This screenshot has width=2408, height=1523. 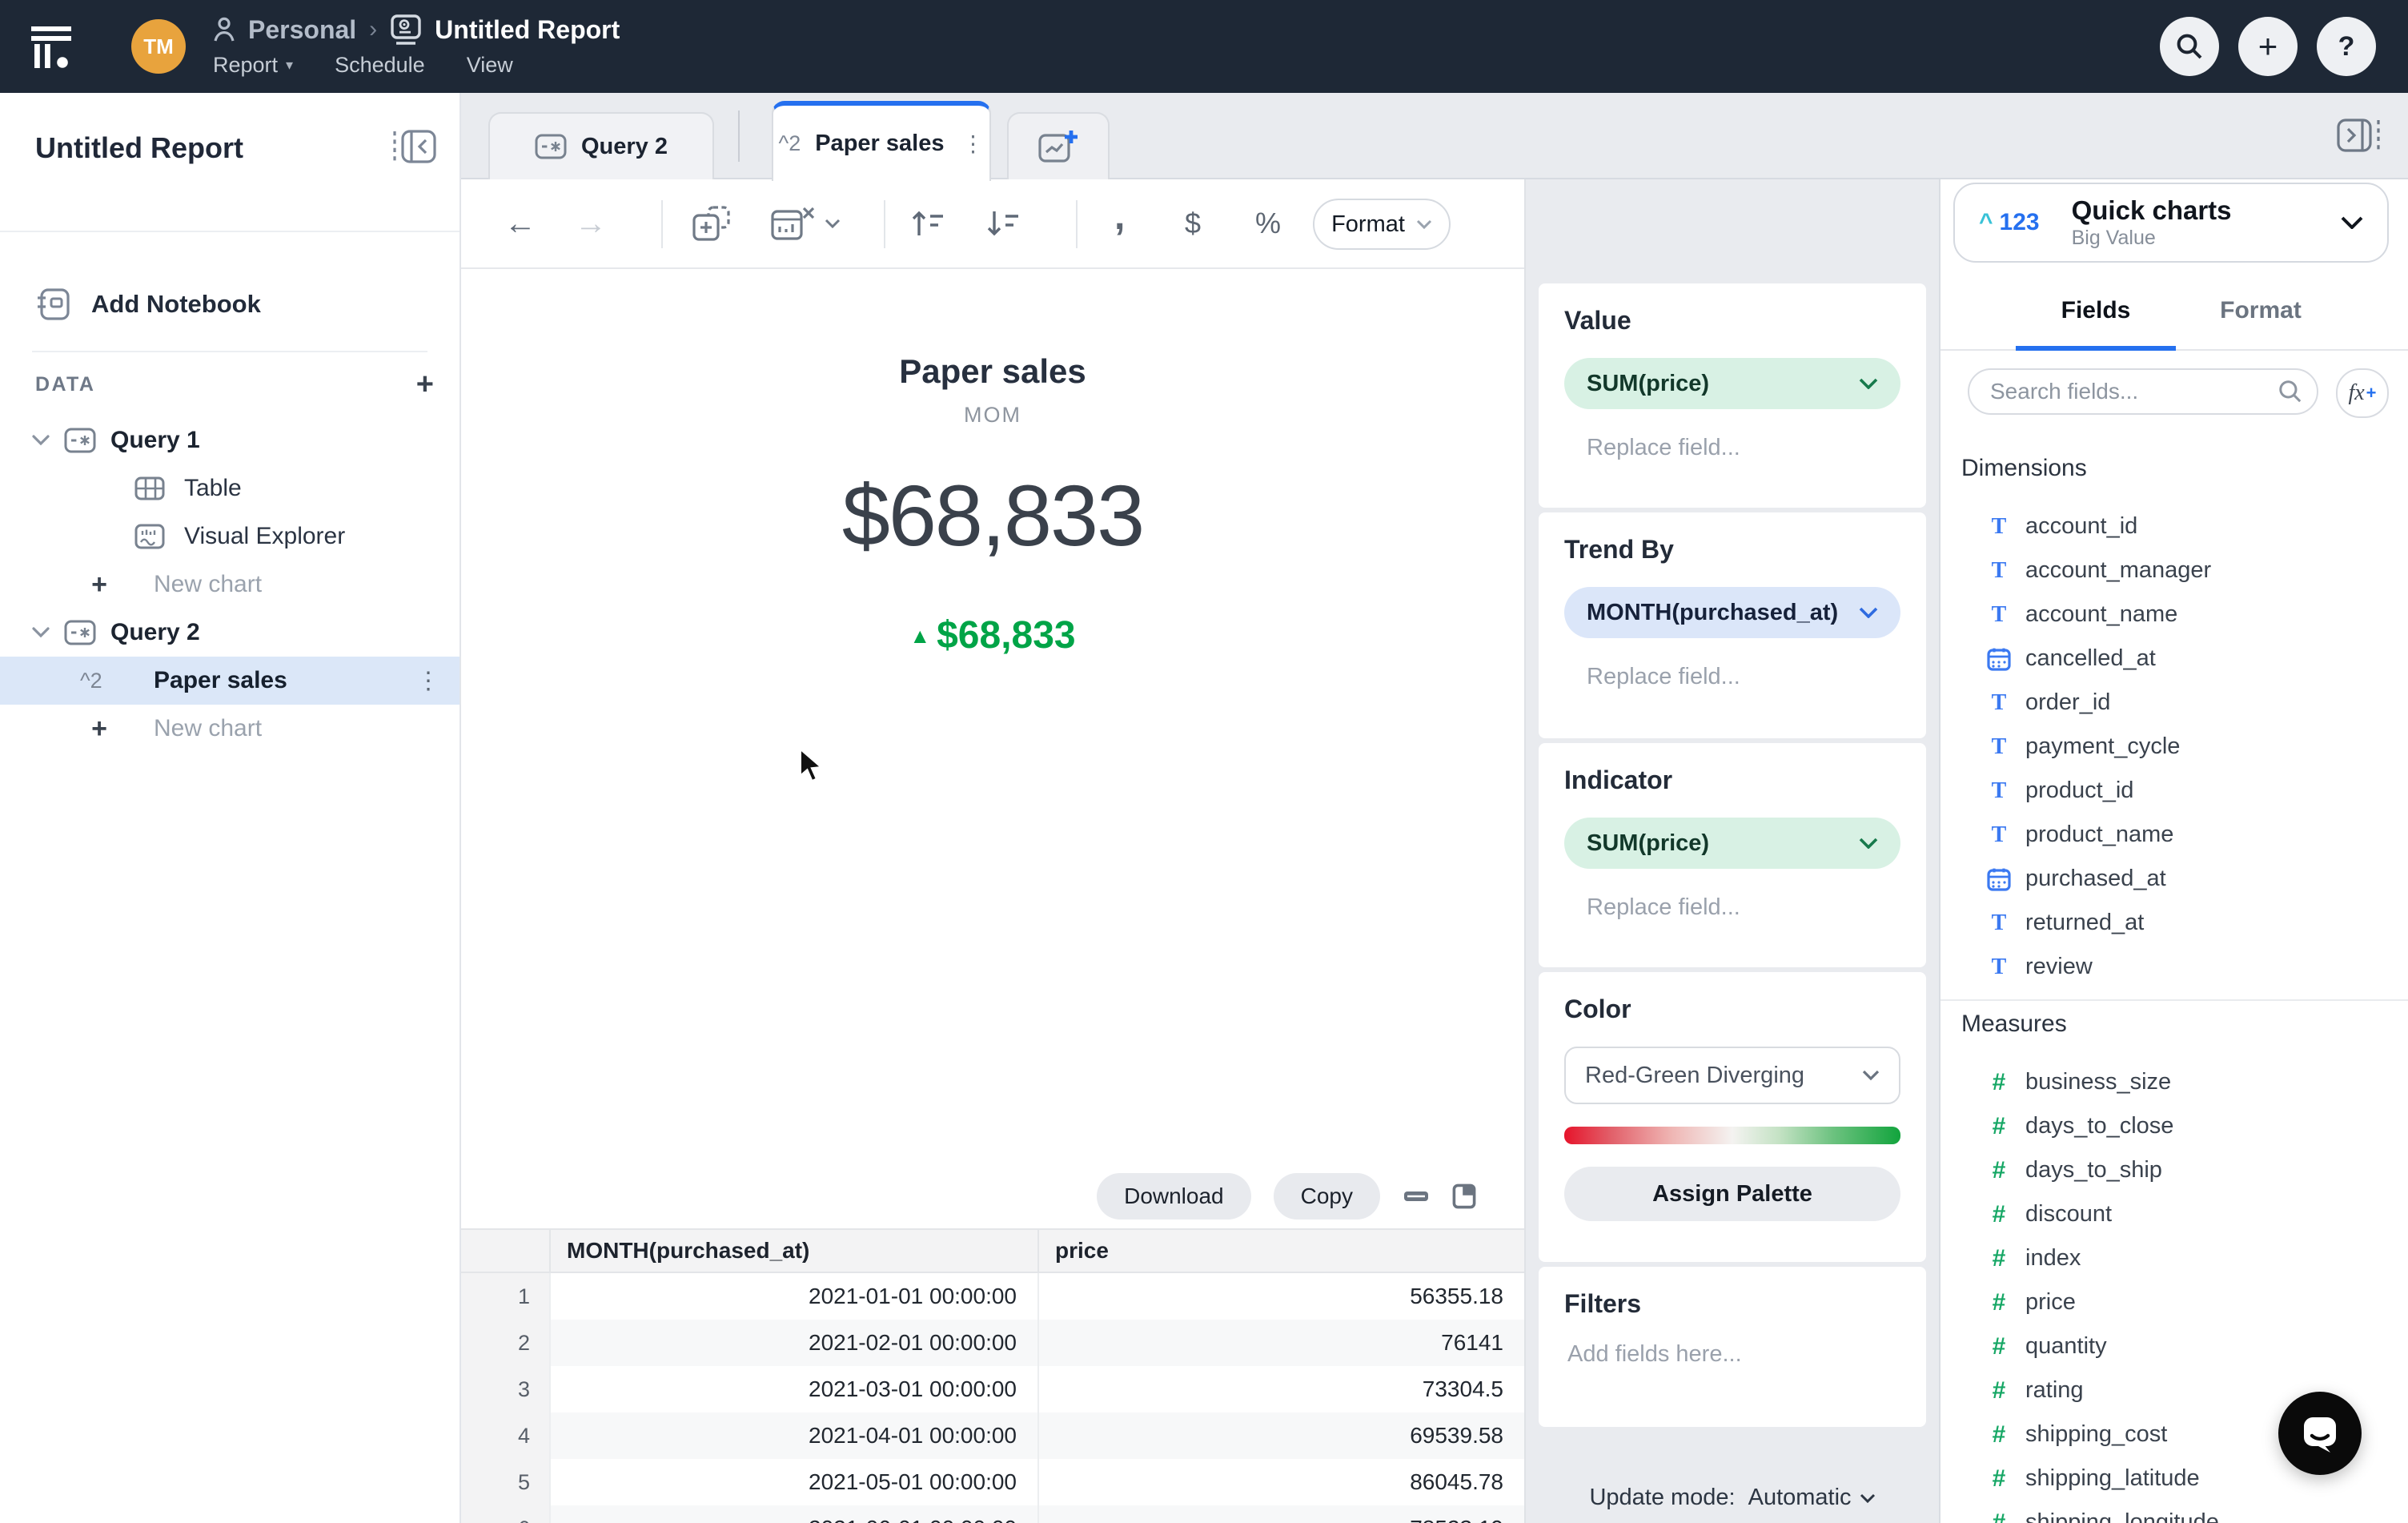 I want to click on trend-by-field-pill: MONTH(purchased_at), so click(x=1732, y=612).